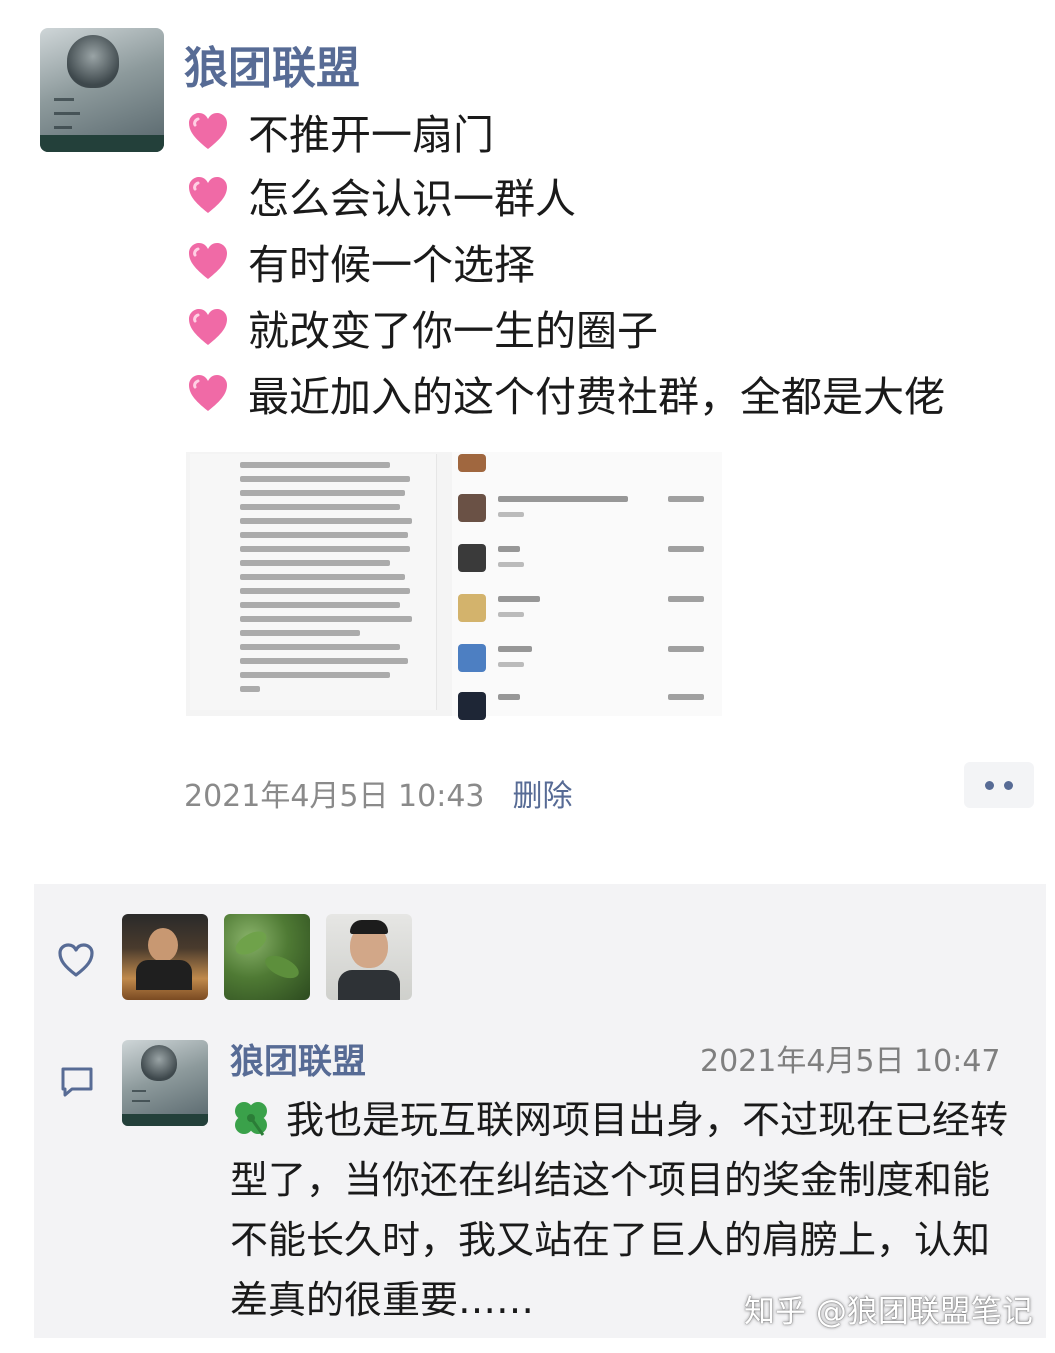 The width and height of the screenshot is (1055, 1353). I want to click on post-line-text: 不推开一扇门, so click(371, 135).